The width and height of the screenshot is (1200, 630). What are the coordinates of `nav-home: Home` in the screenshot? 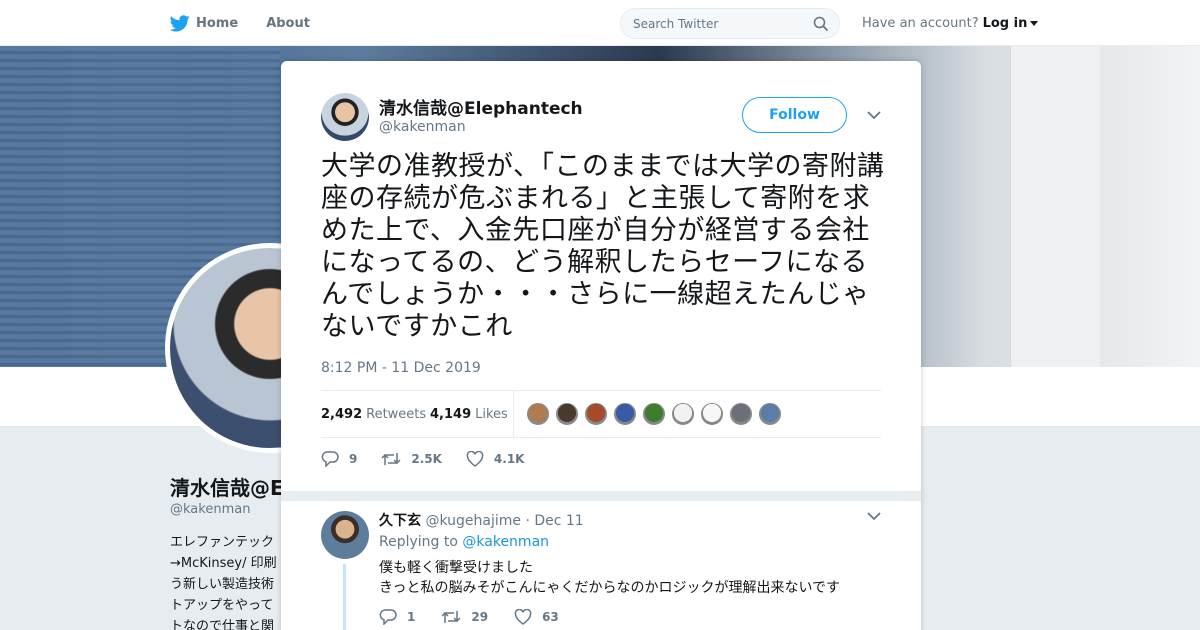 It's located at (204, 23).